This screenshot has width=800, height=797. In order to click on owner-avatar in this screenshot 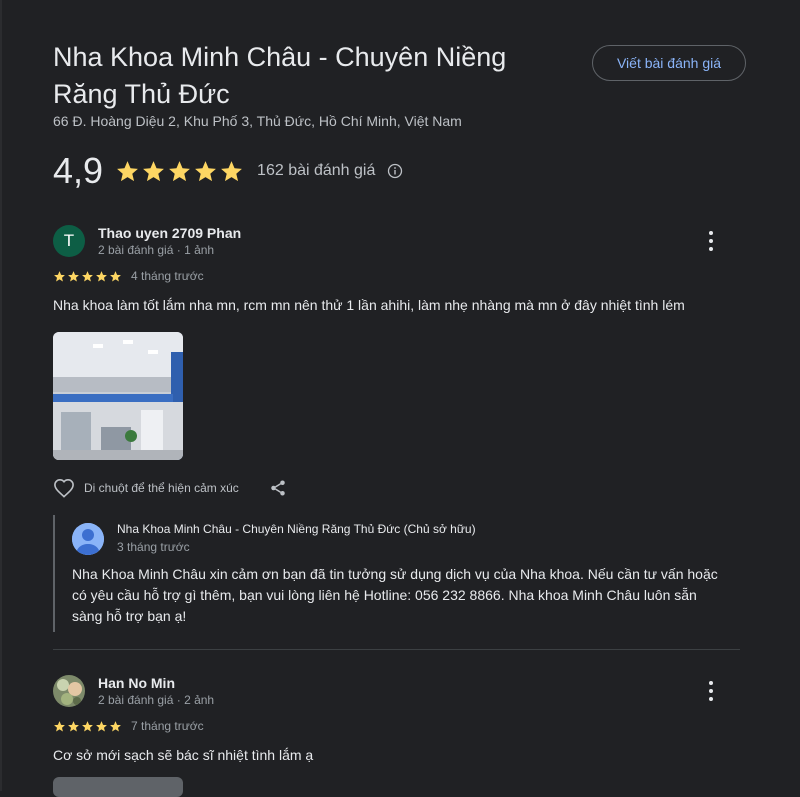, I will do `click(88, 539)`.